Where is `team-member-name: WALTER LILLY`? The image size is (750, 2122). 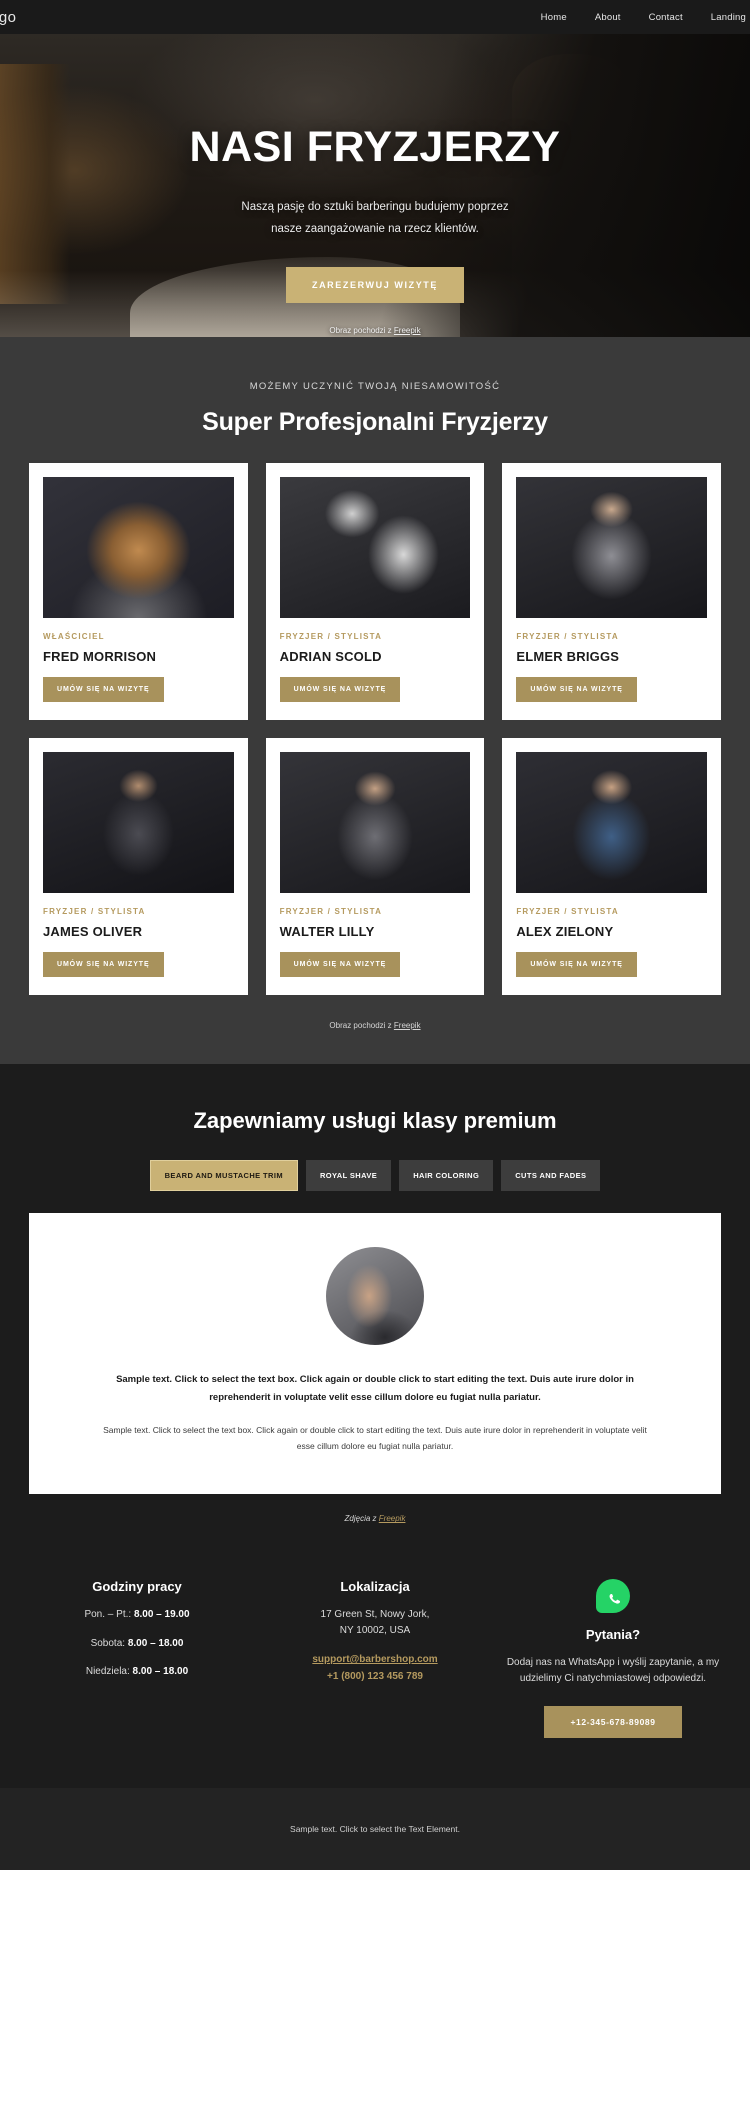 team-member-name: WALTER LILLY is located at coordinates (327, 931).